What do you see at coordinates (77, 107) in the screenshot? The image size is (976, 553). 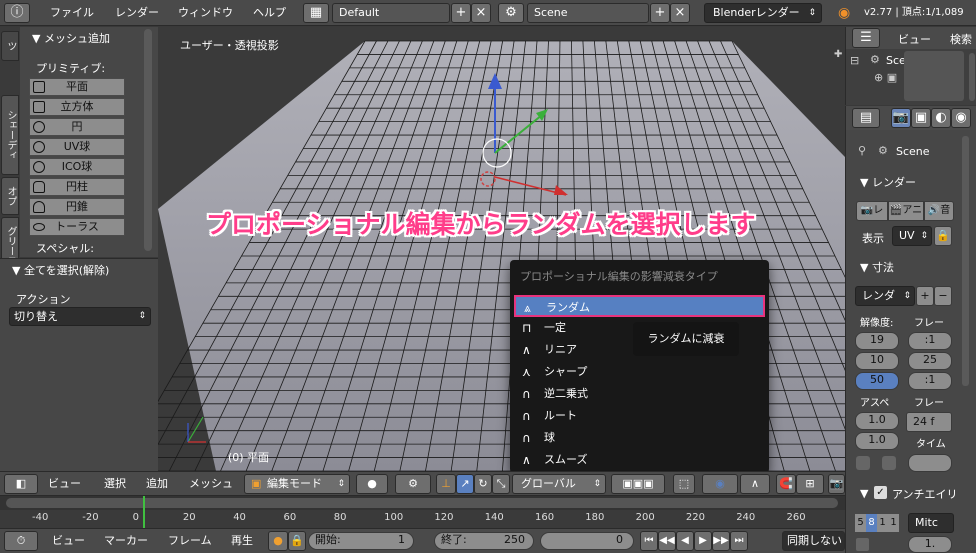 I see `add-cube-button: 立方体` at bounding box center [77, 107].